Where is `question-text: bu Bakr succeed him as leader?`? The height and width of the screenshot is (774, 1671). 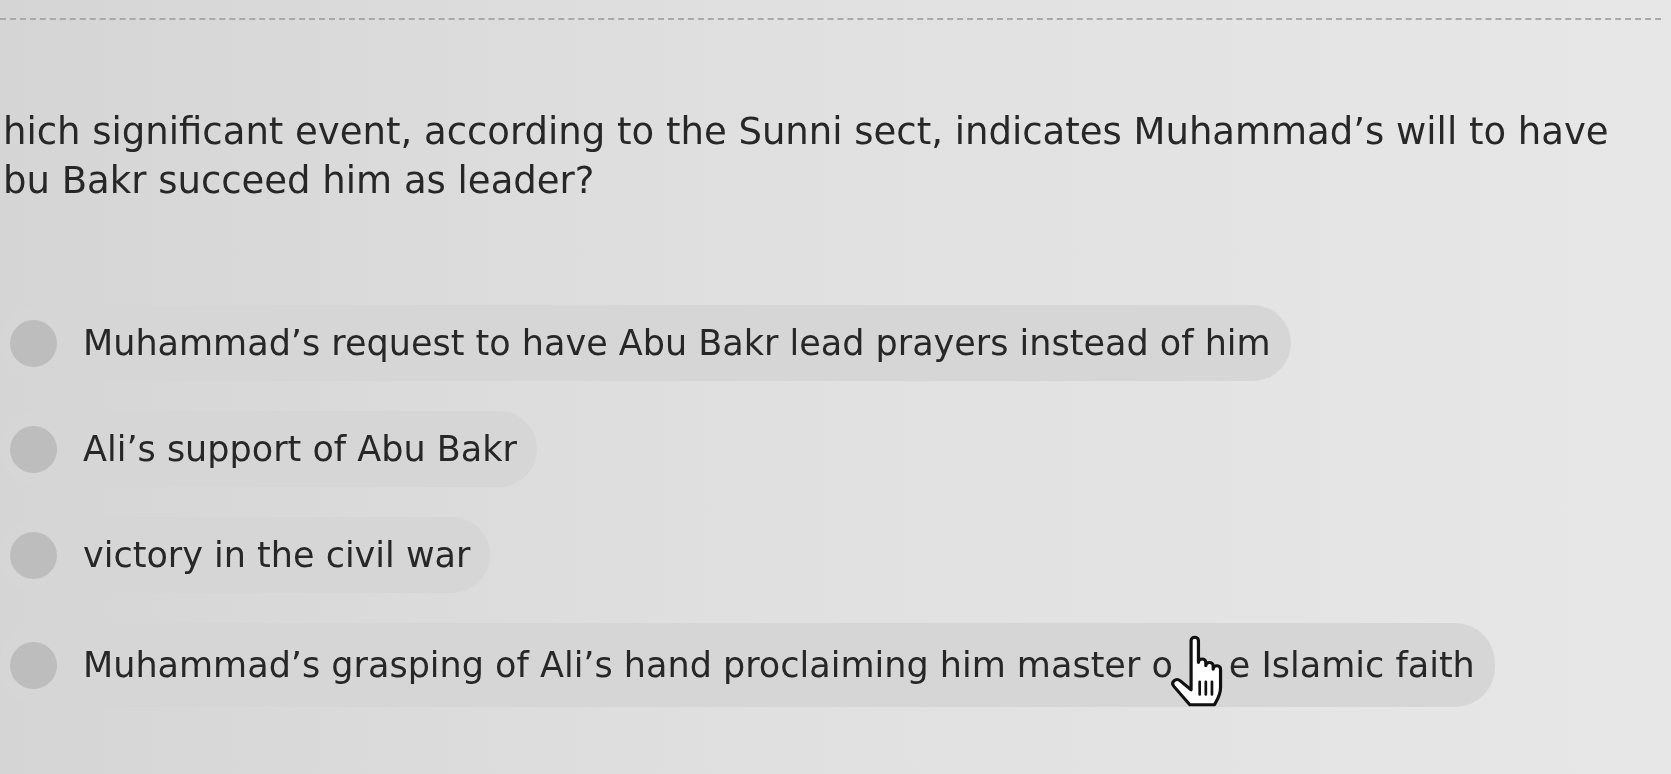 question-text: bu Bakr succeed him as leader? is located at coordinates (299, 181).